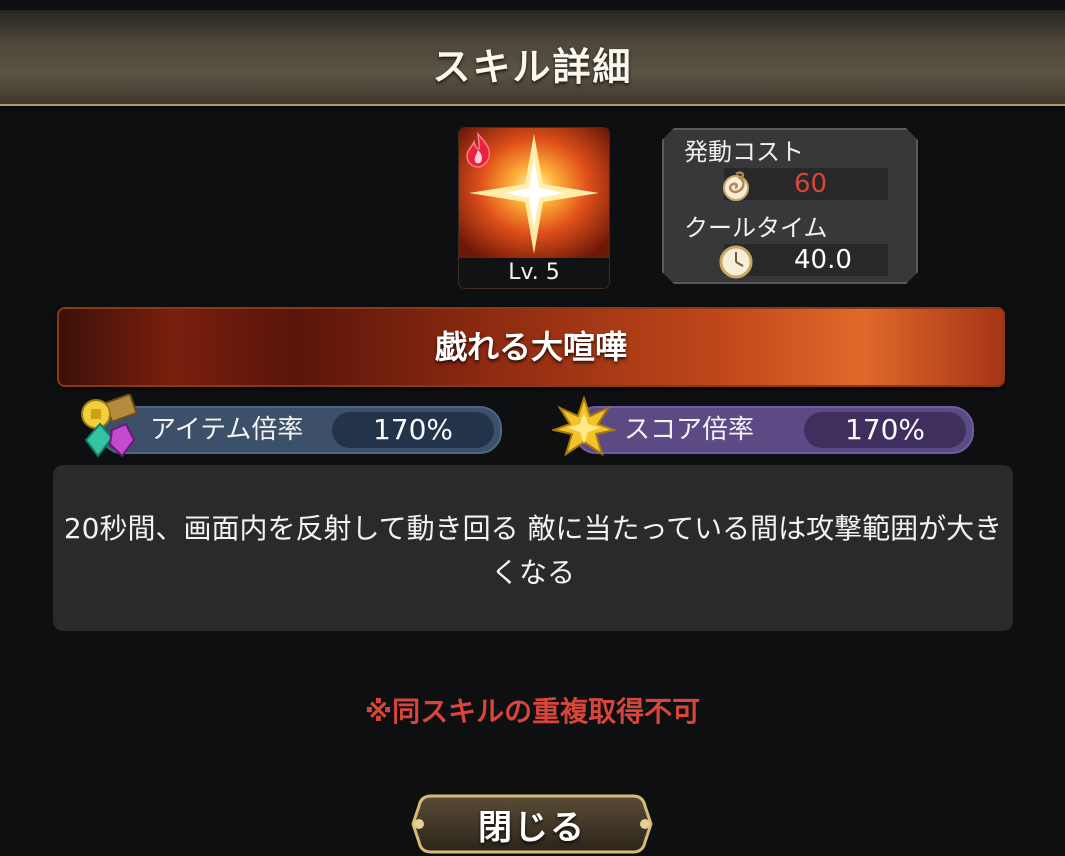  Describe the element at coordinates (744, 152) in the screenshot. I see `cost-label: 発動コスト` at that location.